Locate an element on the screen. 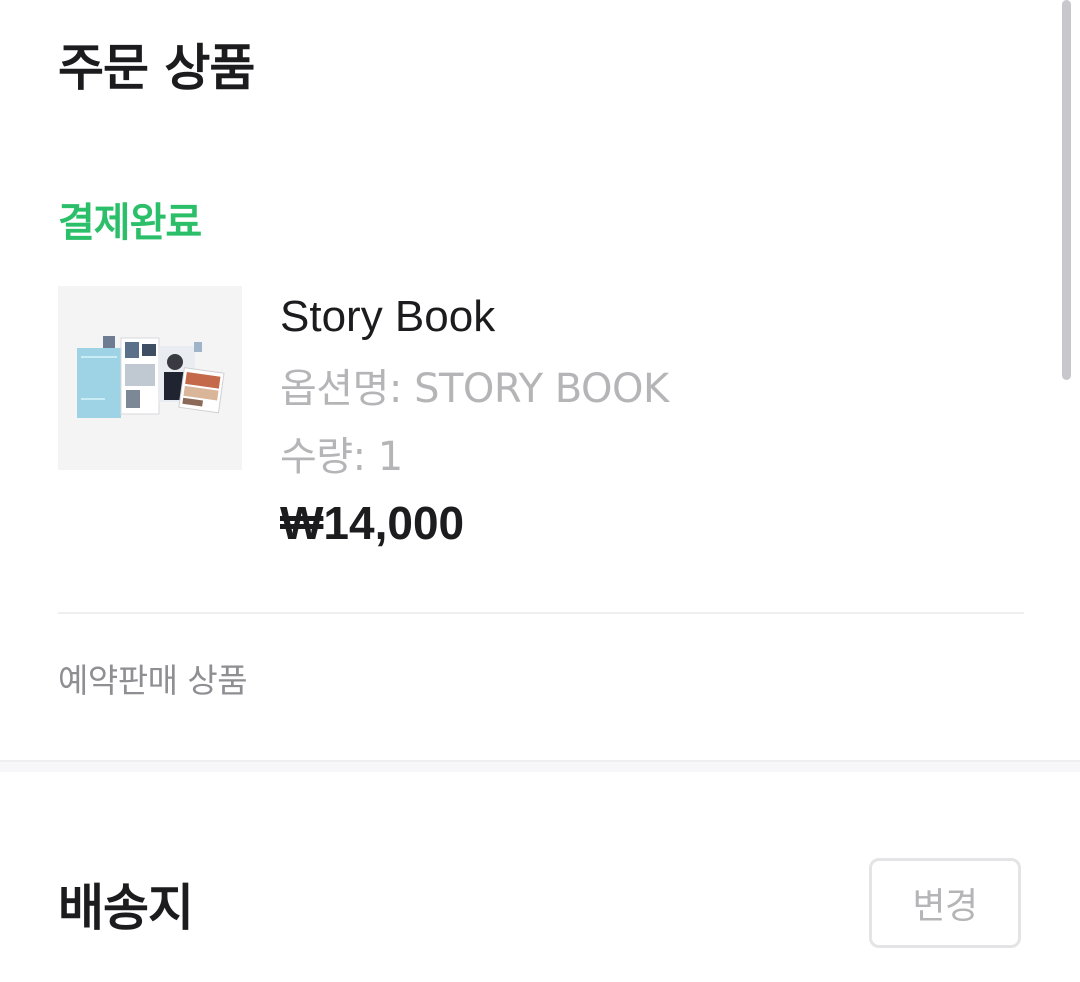 This screenshot has width=1080, height=982. payment-status: 결제완료 is located at coordinates (130, 223).